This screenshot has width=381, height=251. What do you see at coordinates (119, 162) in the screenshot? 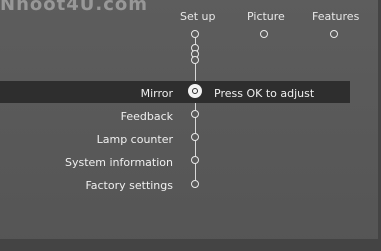
I see `menu-item-system-information: System information` at bounding box center [119, 162].